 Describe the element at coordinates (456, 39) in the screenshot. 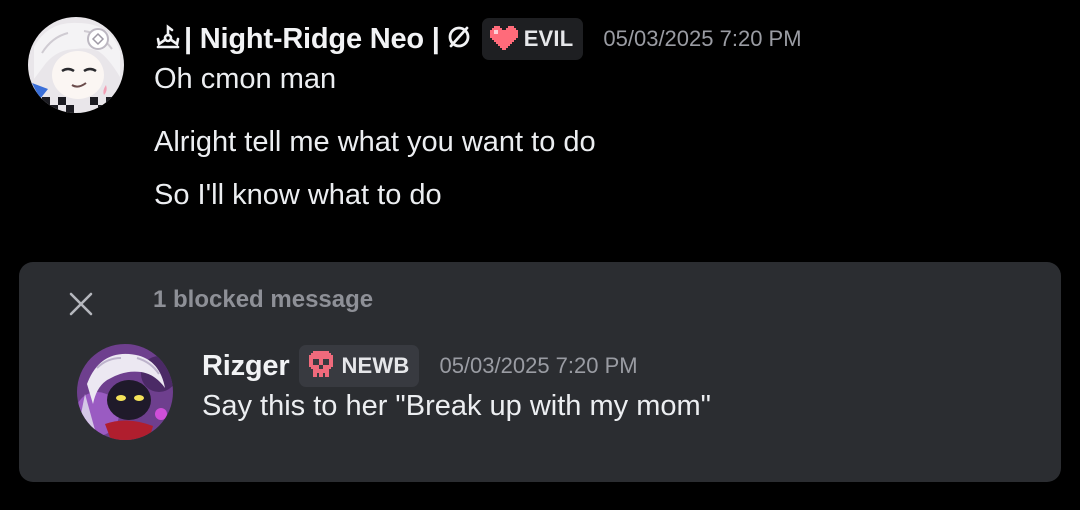

I see `empty-set-icon` at that location.